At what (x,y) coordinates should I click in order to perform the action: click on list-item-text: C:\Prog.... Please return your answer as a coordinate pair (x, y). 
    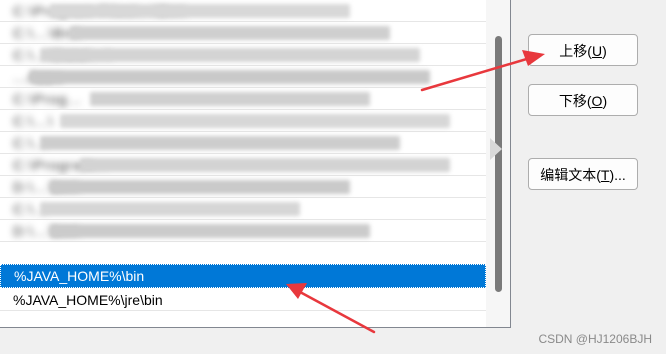
    Looking at the image, I should click on (48, 99).